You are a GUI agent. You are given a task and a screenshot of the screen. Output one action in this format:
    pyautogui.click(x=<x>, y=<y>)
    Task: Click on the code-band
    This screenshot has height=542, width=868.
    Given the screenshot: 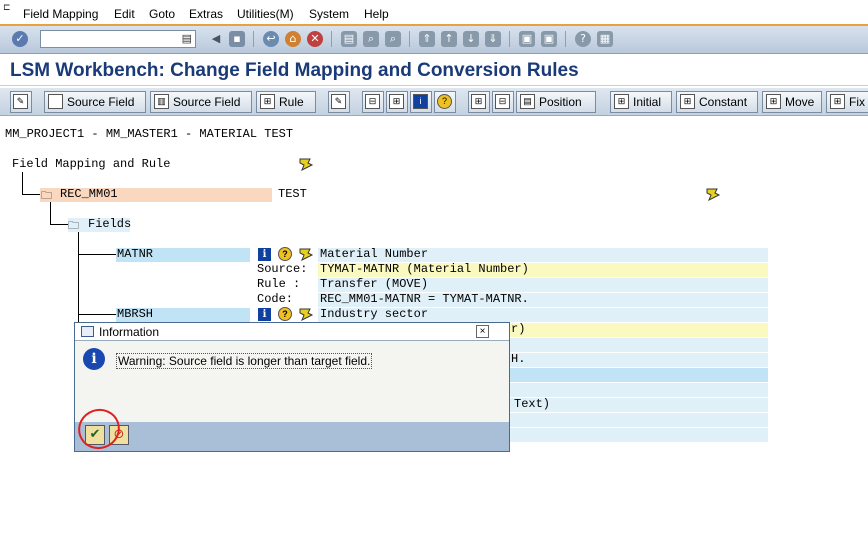 What is the action you would take?
    pyautogui.click(x=639, y=360)
    